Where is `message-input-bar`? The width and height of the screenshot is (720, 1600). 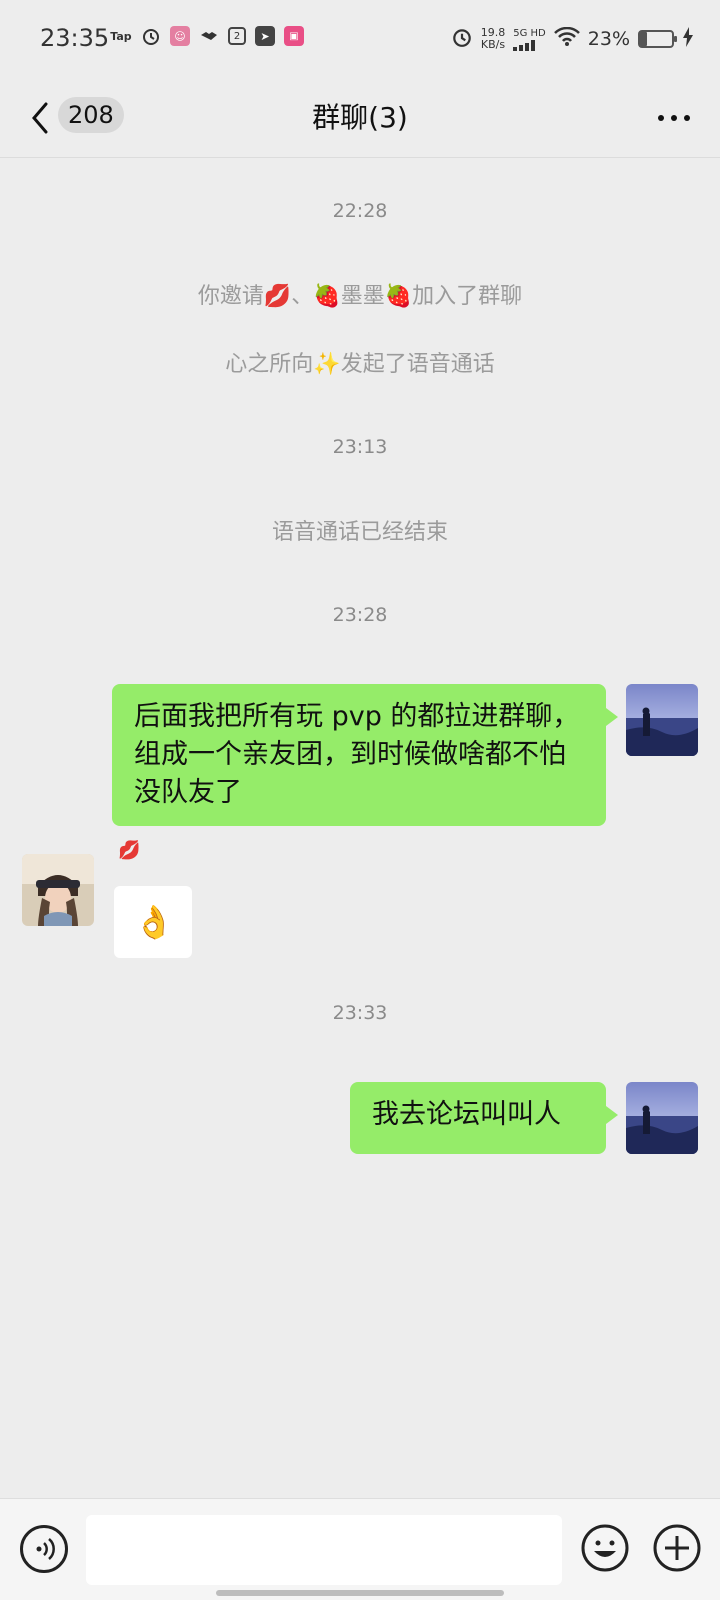
message-input-bar is located at coordinates (360, 1549).